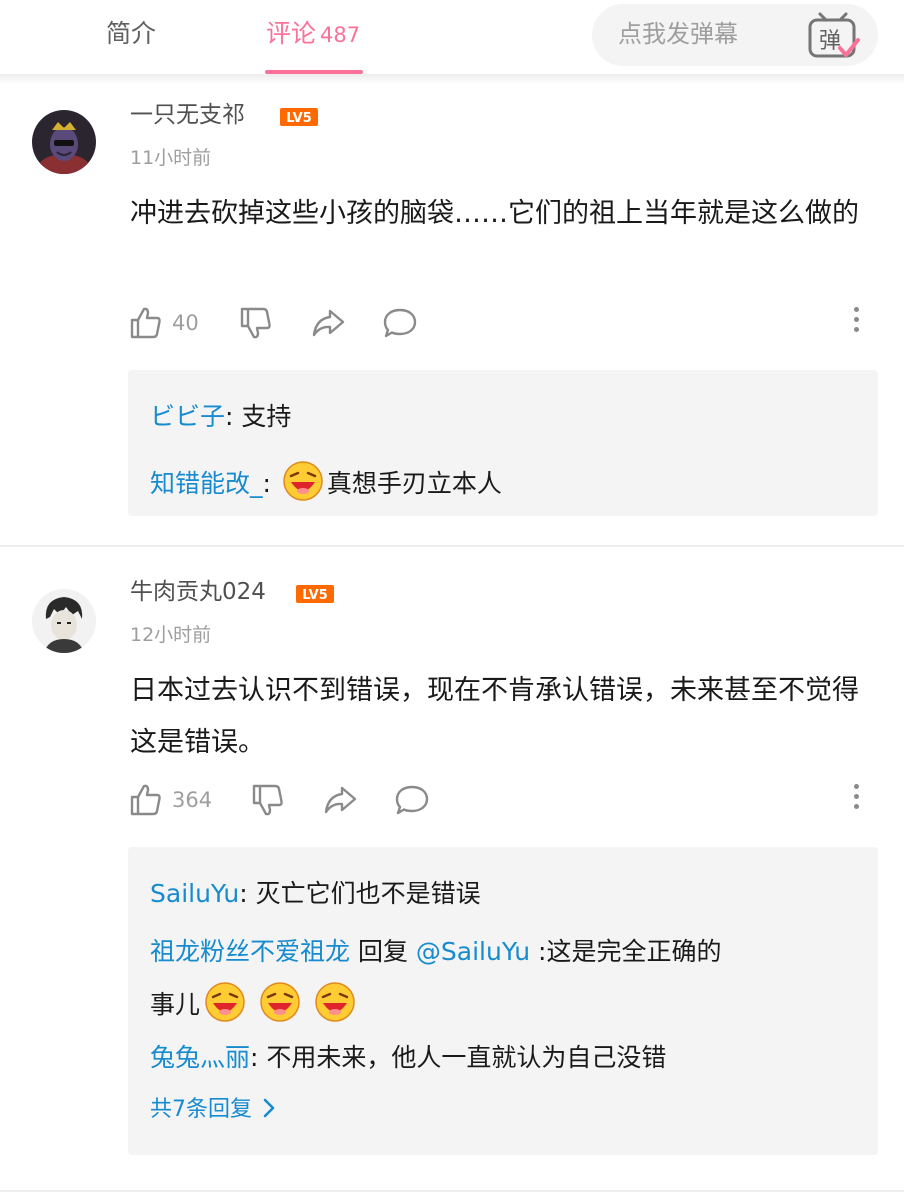  Describe the element at coordinates (490, 894) in the screenshot. I see `reply-item: SailuYu: 灭亡它们也不是错误` at that location.